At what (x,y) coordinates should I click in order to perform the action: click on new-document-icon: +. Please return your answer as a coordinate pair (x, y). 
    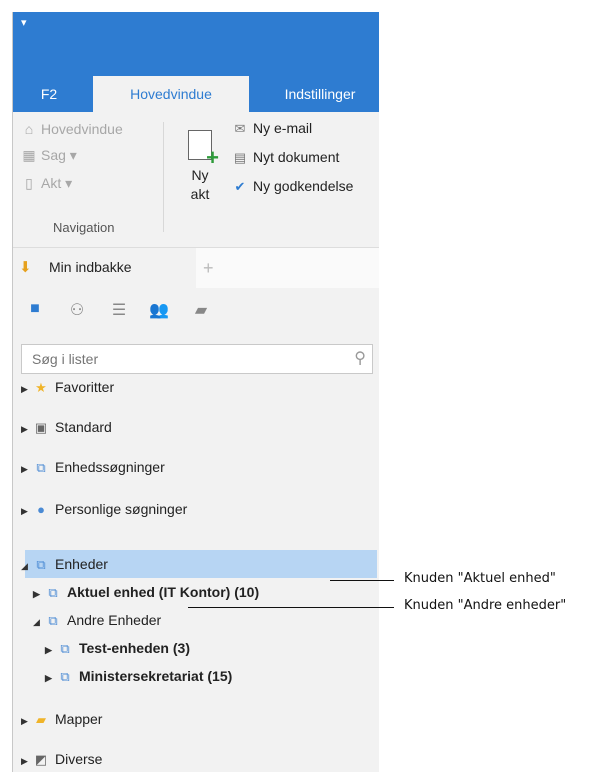
    Looking at the image, I should click on (203, 149).